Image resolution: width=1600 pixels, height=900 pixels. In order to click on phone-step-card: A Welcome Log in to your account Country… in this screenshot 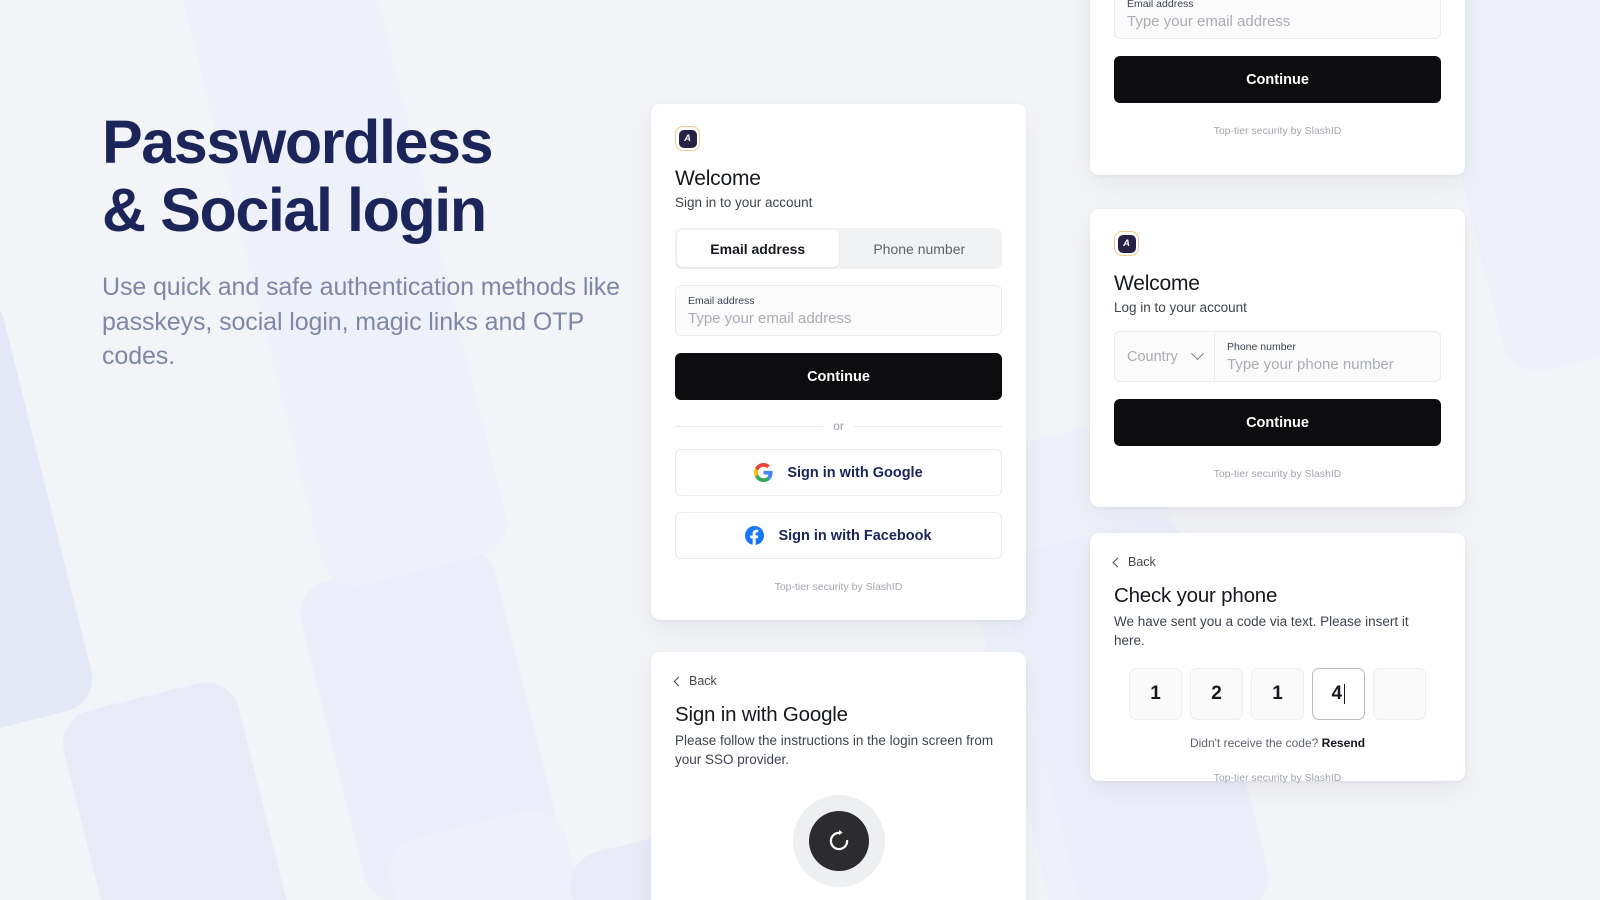, I will do `click(1277, 358)`.